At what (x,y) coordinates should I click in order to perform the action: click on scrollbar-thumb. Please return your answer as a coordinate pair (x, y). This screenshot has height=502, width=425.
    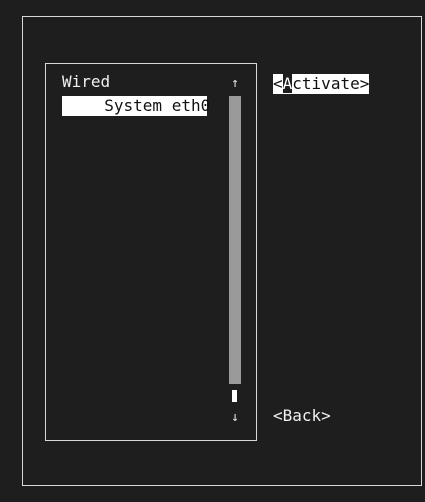
    Looking at the image, I should click on (234, 396).